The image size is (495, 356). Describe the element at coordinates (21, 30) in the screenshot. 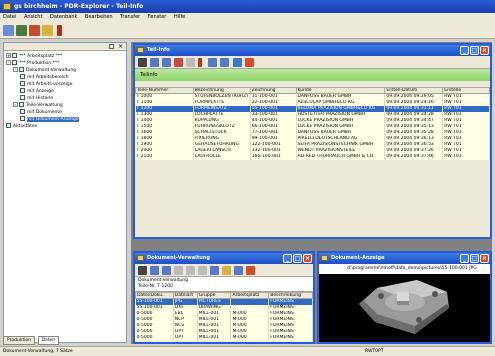

I see `tree-icon` at that location.